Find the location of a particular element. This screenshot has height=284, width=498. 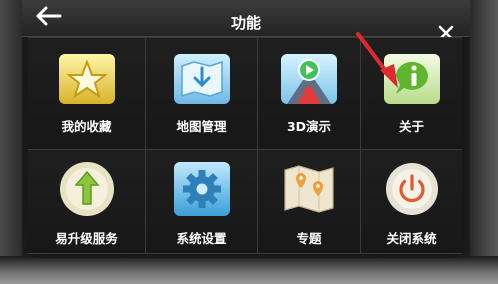

menu-item-shutdown: 关闭系统 is located at coordinates (411, 202).